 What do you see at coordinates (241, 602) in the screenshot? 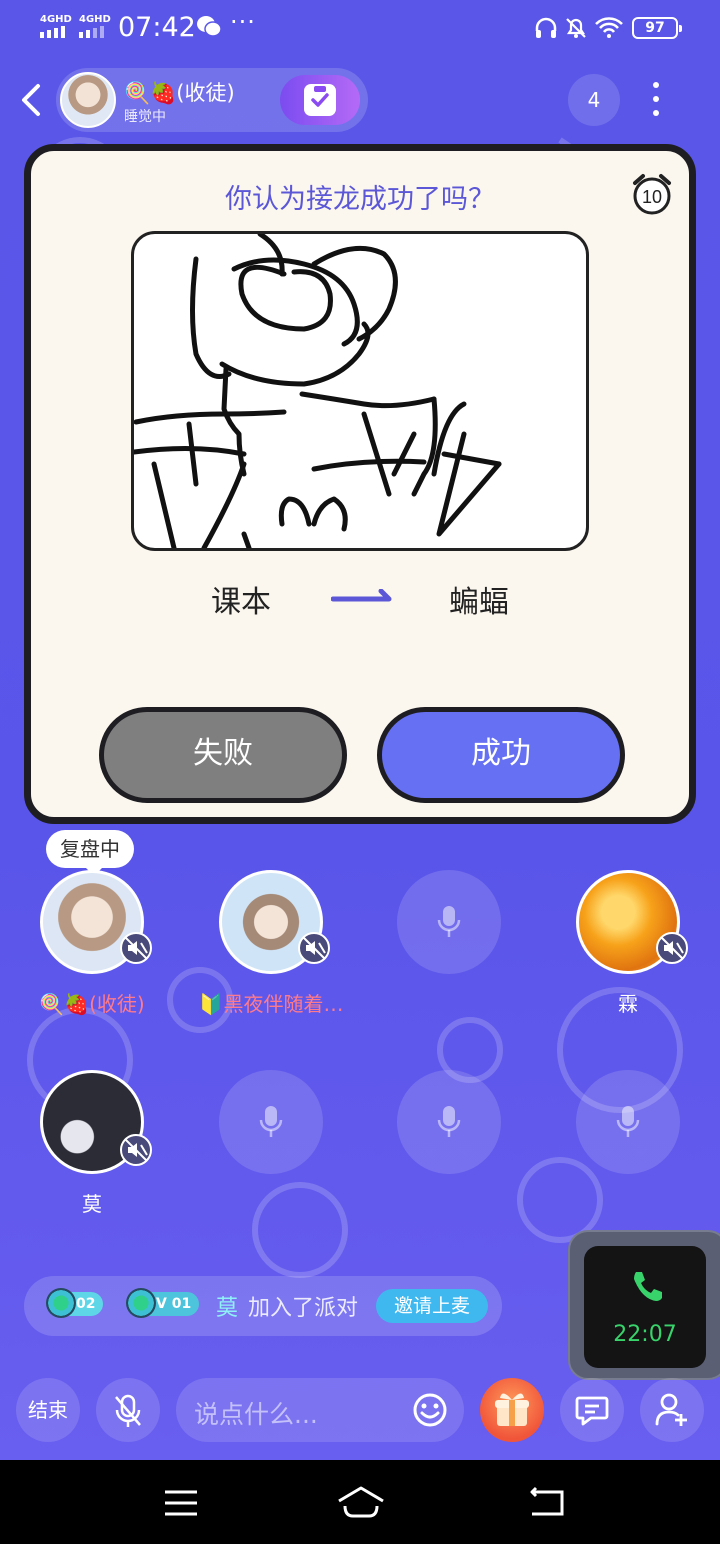
I see `word-from: 课本` at bounding box center [241, 602].